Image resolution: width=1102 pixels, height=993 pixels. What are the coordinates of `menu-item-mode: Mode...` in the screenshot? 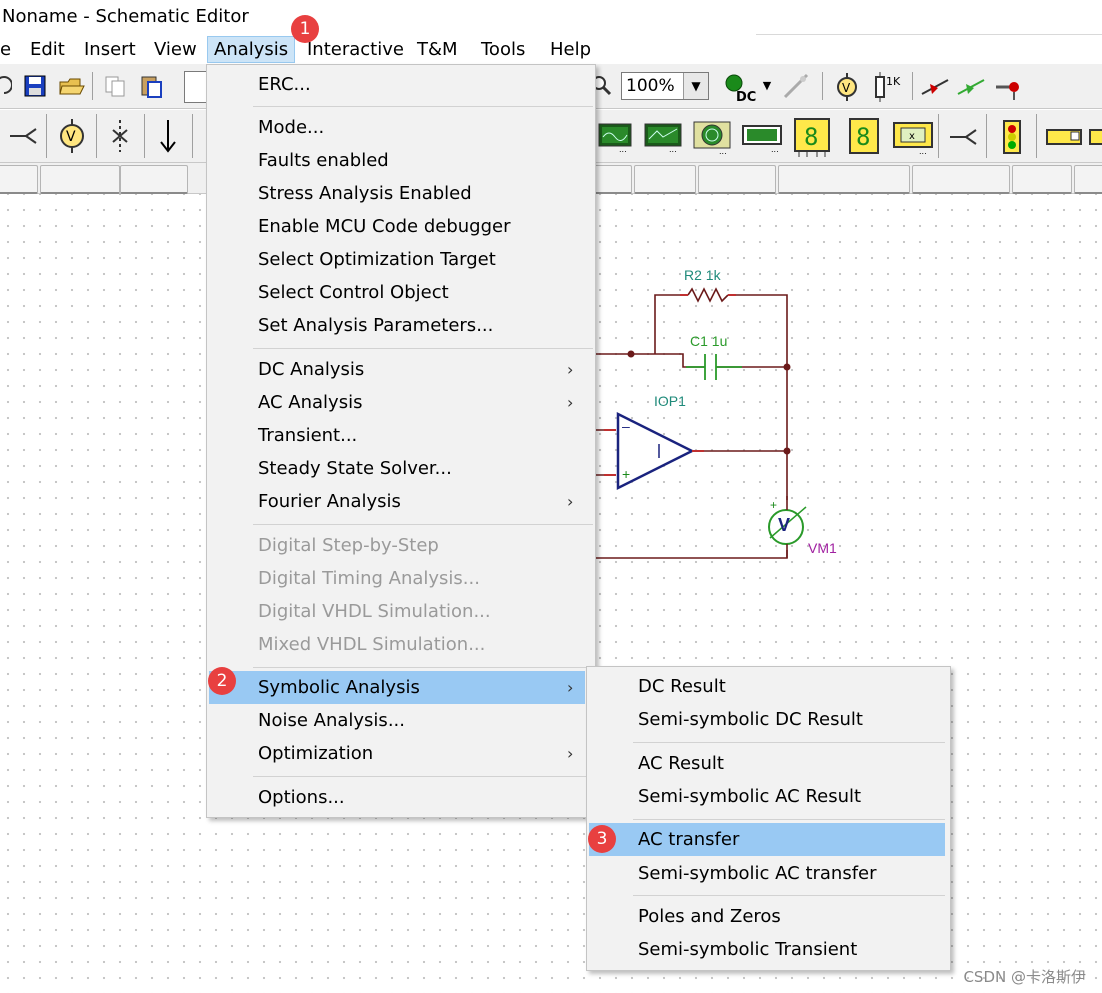 It's located at (401, 127).